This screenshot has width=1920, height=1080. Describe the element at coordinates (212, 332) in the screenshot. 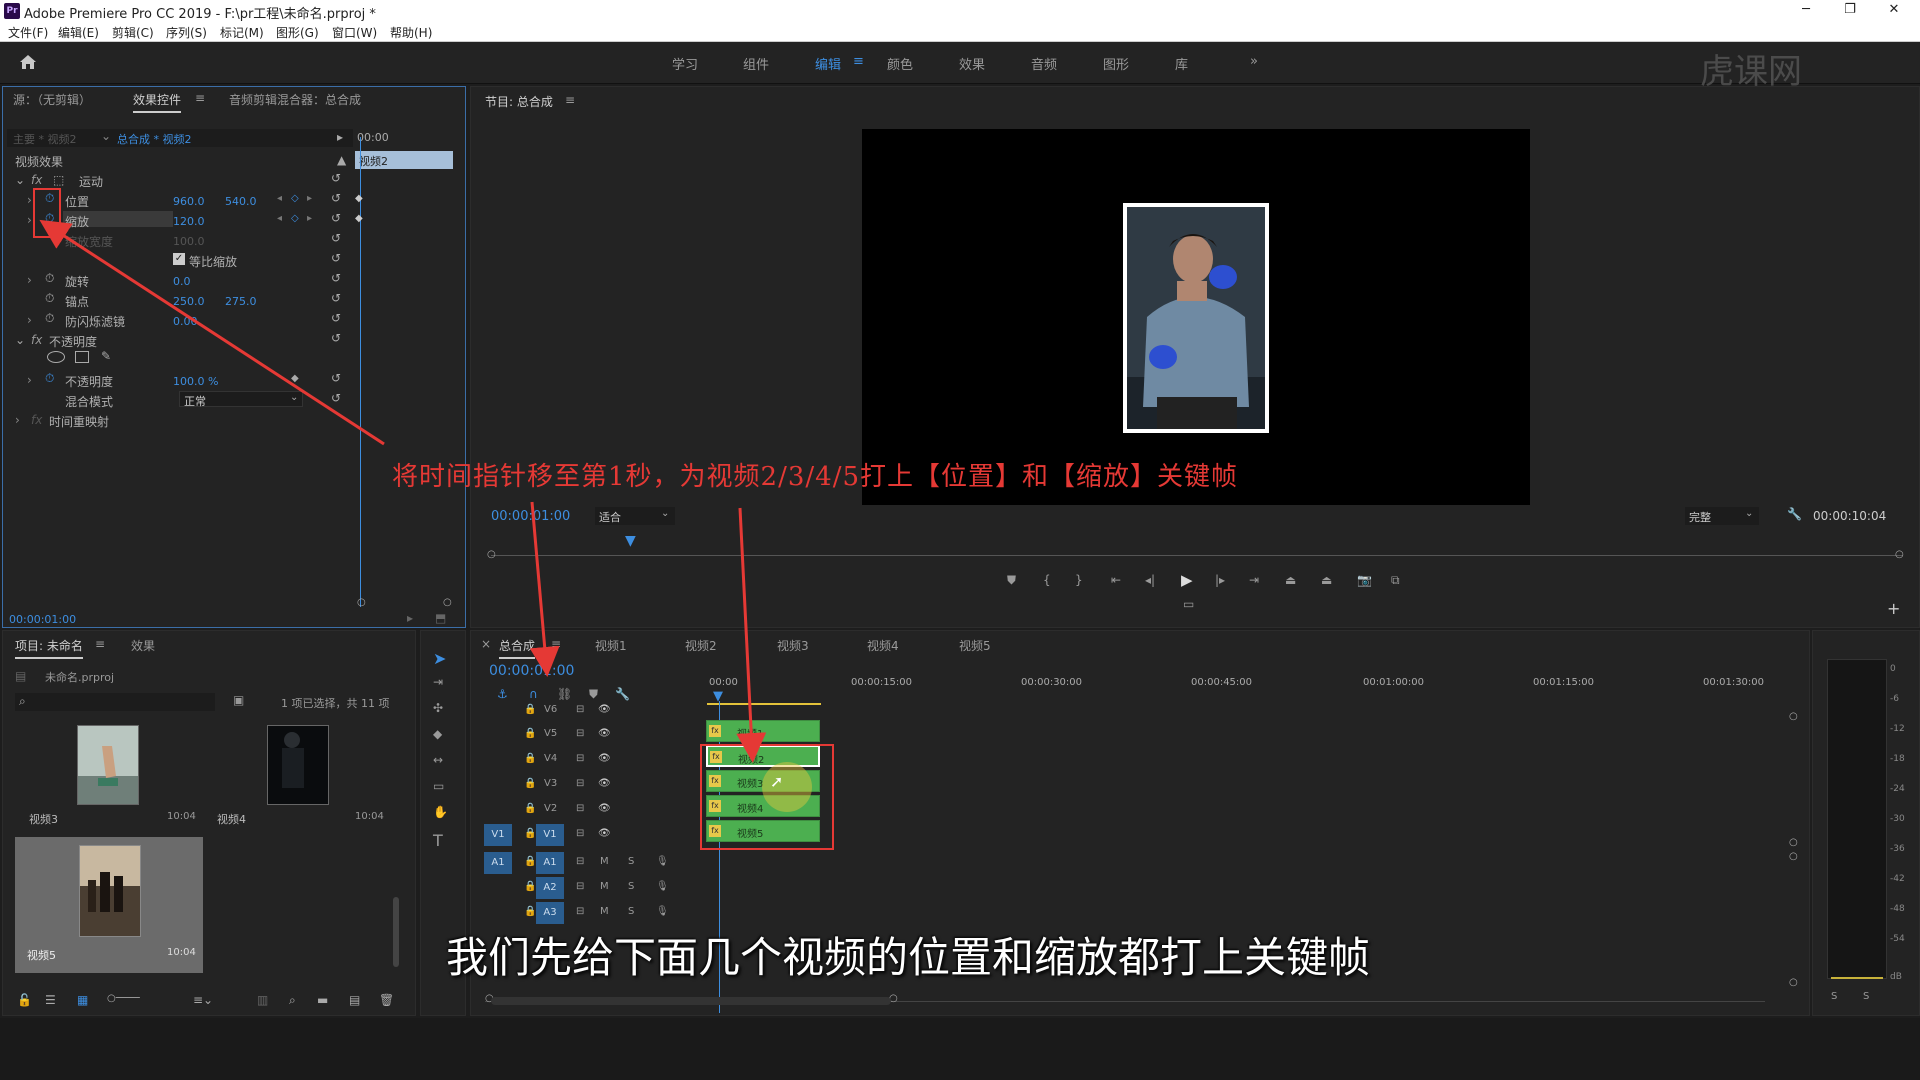

I see `arrow-to-stopwatch` at that location.